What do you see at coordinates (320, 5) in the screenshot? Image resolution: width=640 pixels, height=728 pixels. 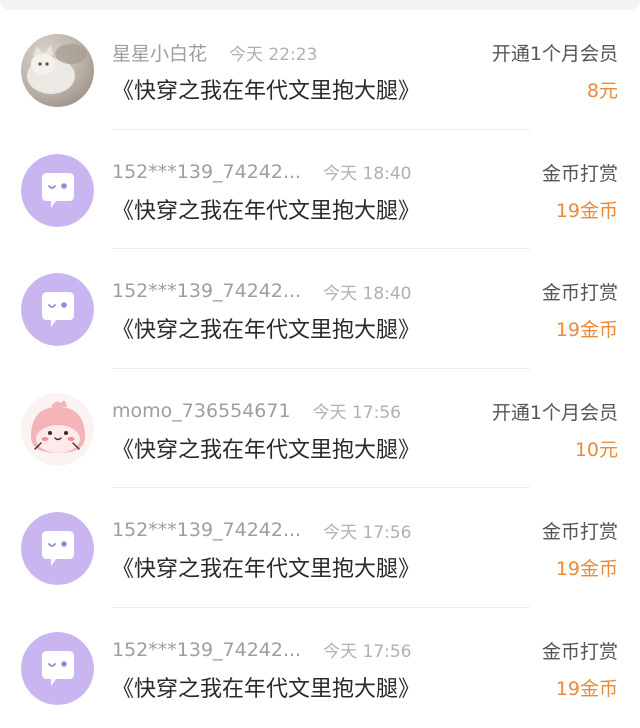 I see `top-bar` at bounding box center [320, 5].